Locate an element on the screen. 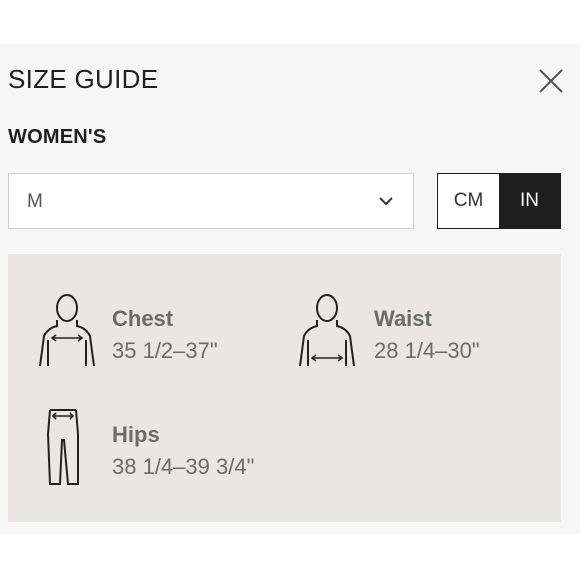 This screenshot has width=580, height=580. size-dropdown: M is located at coordinates (211, 201).